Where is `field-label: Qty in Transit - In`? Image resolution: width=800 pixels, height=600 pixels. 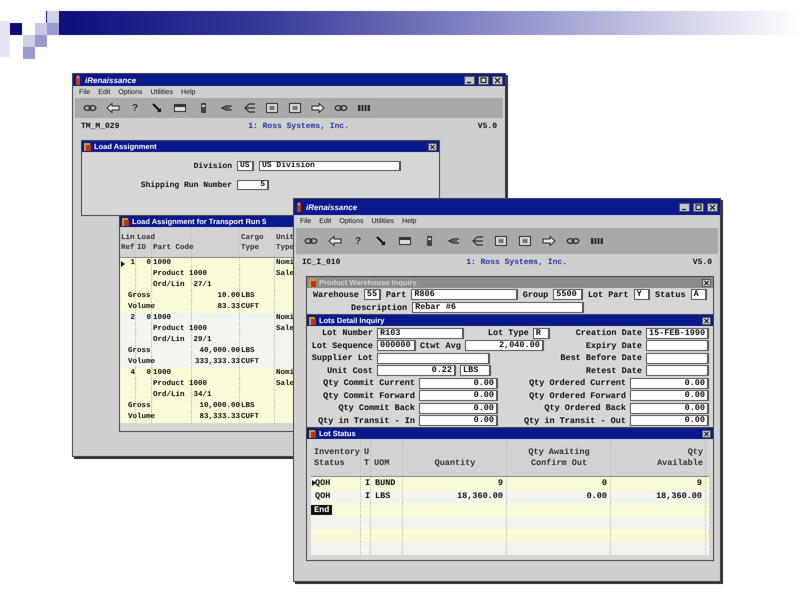 field-label: Qty in Transit - In is located at coordinates (366, 421).